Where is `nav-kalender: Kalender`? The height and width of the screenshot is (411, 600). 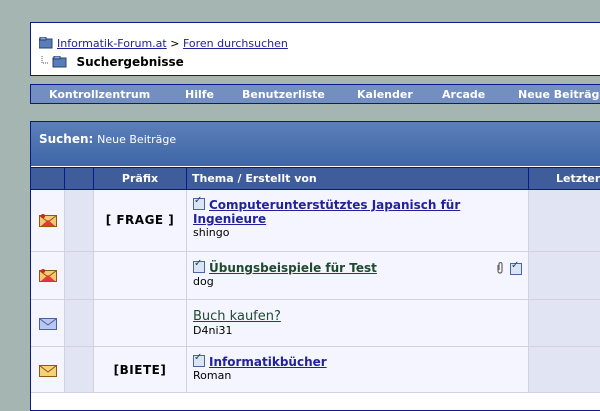 nav-kalender: Kalender is located at coordinates (385, 94).